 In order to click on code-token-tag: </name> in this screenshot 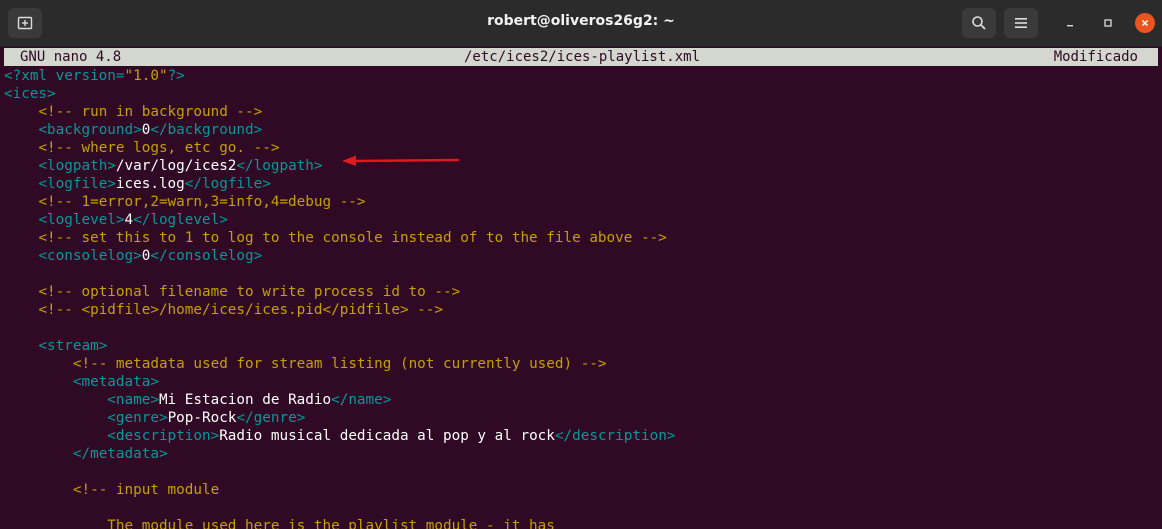, I will do `click(361, 400)`.